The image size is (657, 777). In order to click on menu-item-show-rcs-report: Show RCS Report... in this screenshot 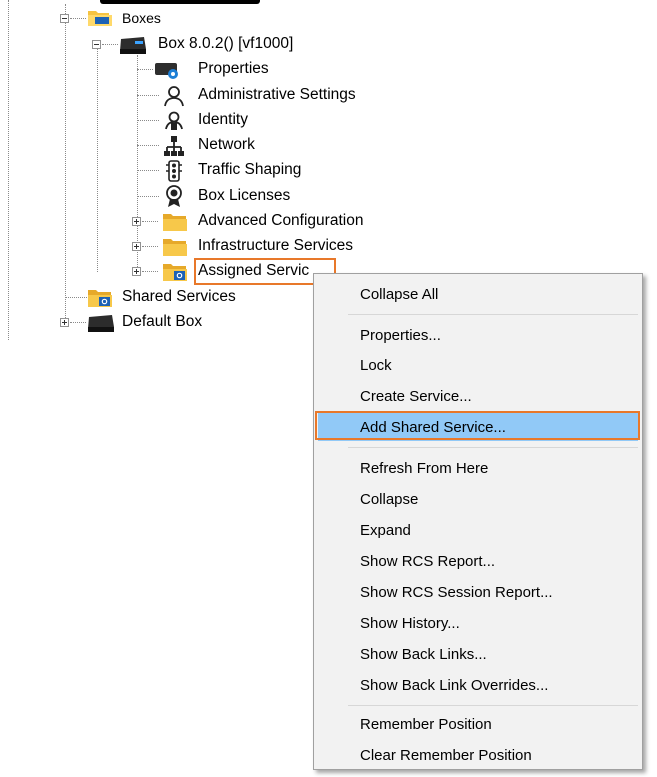, I will do `click(478, 561)`.